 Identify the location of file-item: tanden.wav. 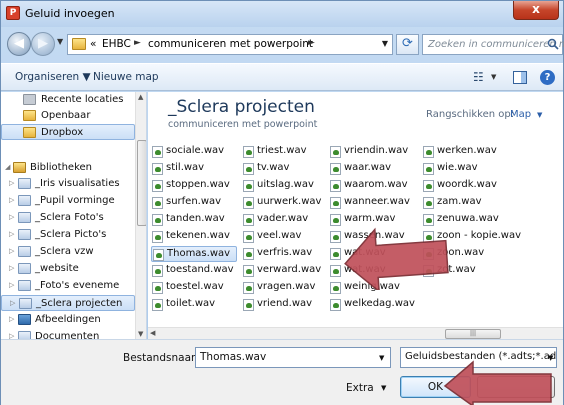
(194, 220).